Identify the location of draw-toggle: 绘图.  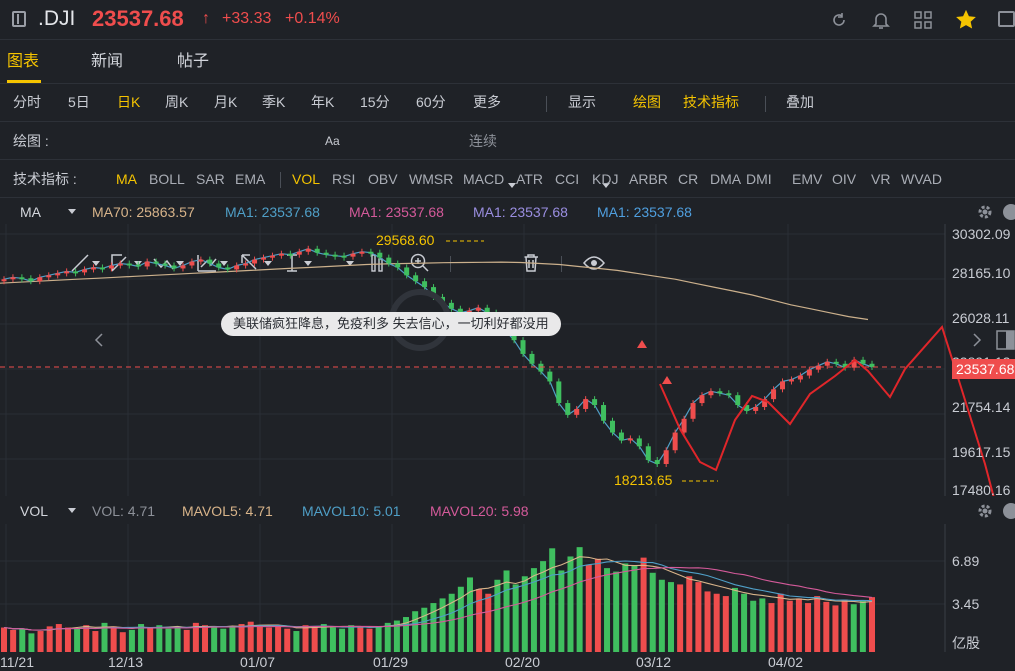
(647, 102).